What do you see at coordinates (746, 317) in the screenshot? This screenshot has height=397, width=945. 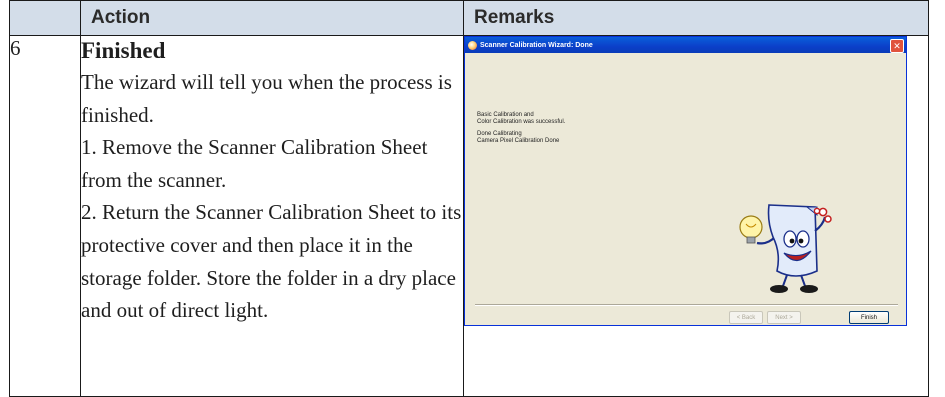 I see `back-button: < Back` at bounding box center [746, 317].